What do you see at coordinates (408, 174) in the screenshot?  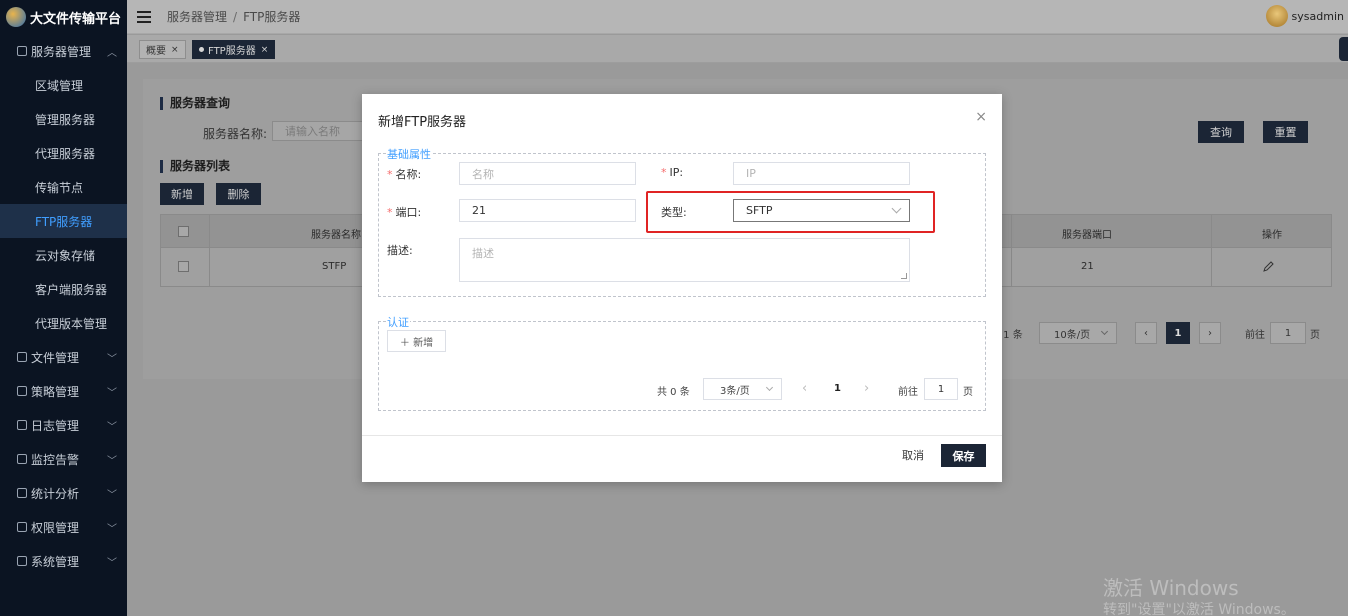 I see `name-label-text: 名称:` at bounding box center [408, 174].